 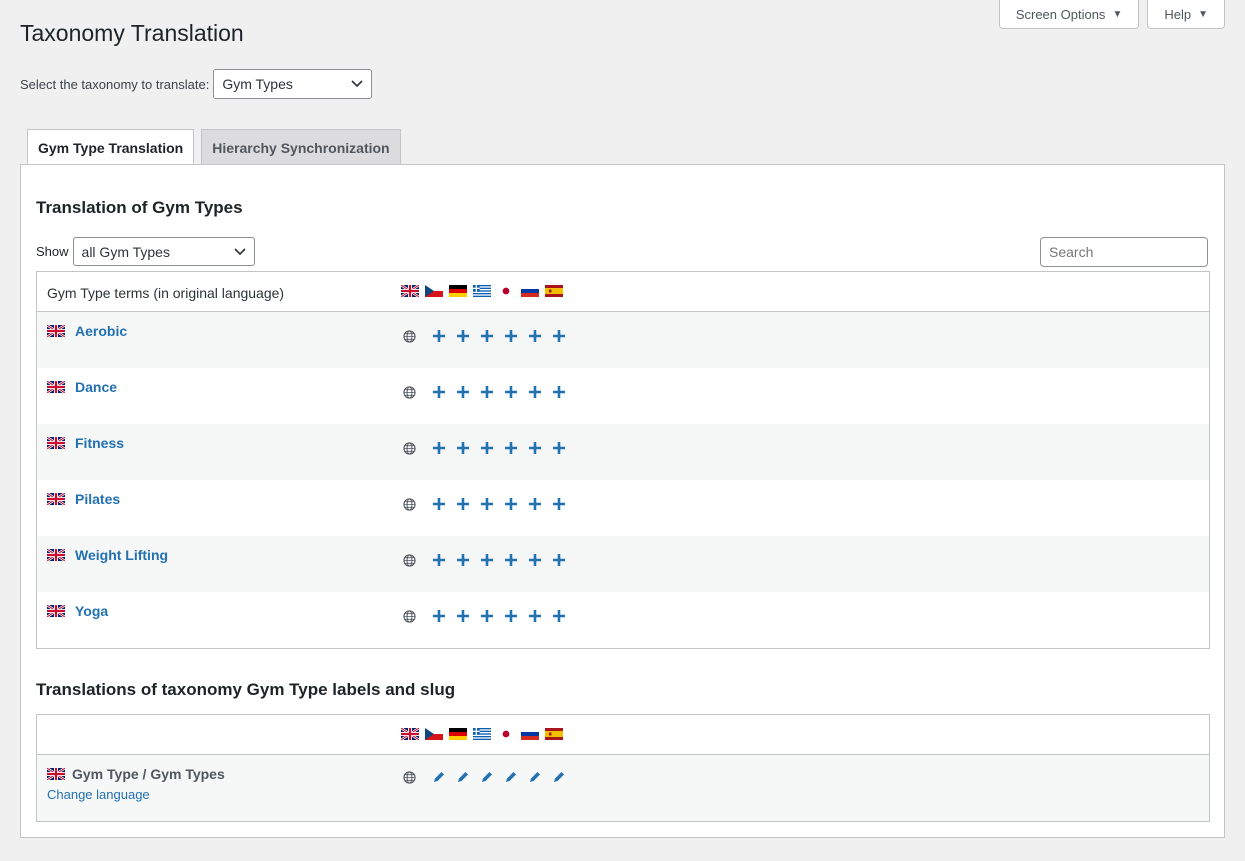 What do you see at coordinates (111, 147) in the screenshot?
I see `tab-gym-type-translation: Gym Type Translation` at bounding box center [111, 147].